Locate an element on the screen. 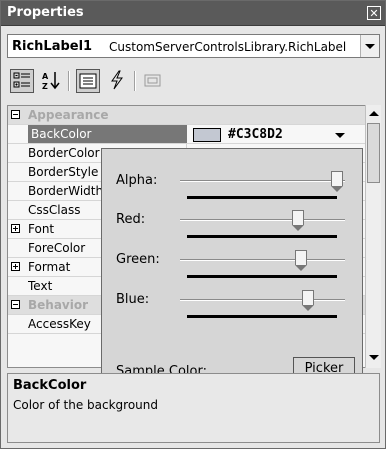 This screenshot has width=386, height=449. blue-track is located at coordinates (262, 300).